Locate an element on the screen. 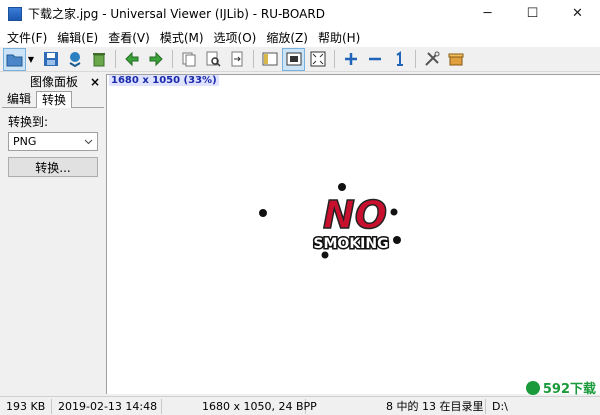  status-path: D:\ is located at coordinates (500, 406).